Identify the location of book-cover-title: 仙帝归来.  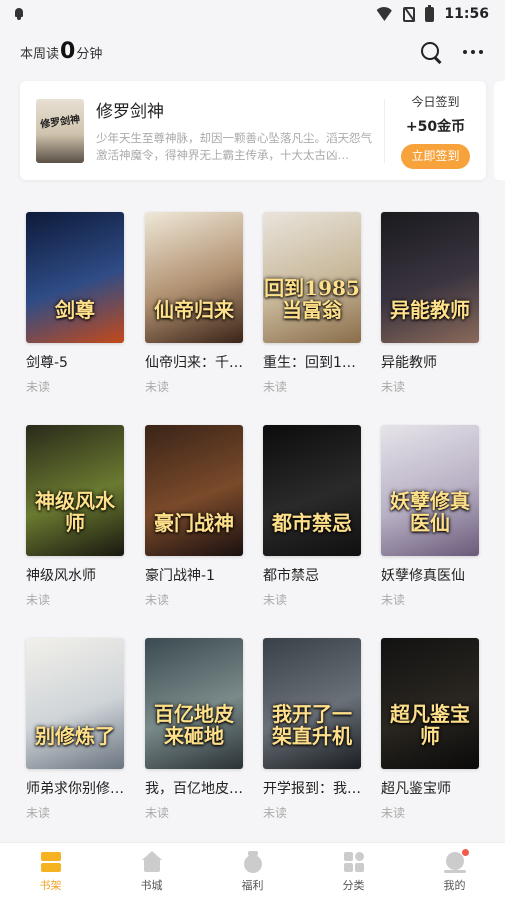
(194, 310).